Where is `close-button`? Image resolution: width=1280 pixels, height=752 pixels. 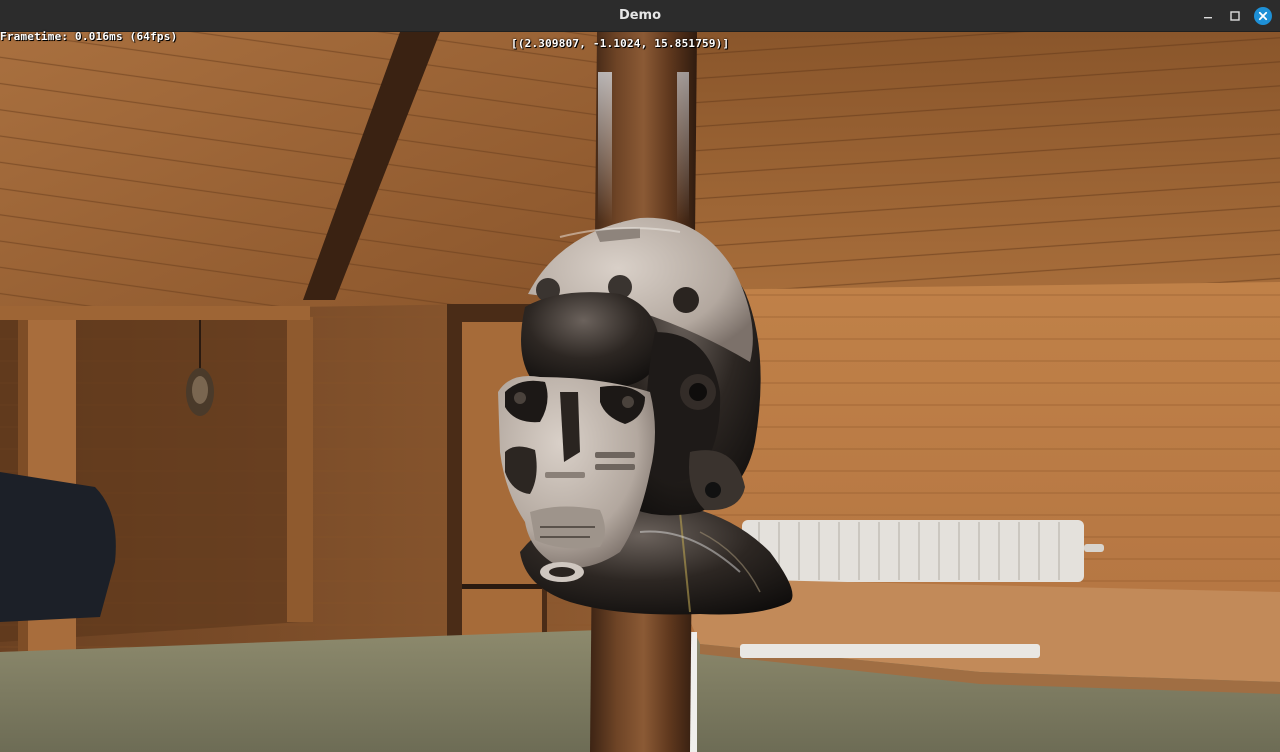
close-button is located at coordinates (1263, 16).